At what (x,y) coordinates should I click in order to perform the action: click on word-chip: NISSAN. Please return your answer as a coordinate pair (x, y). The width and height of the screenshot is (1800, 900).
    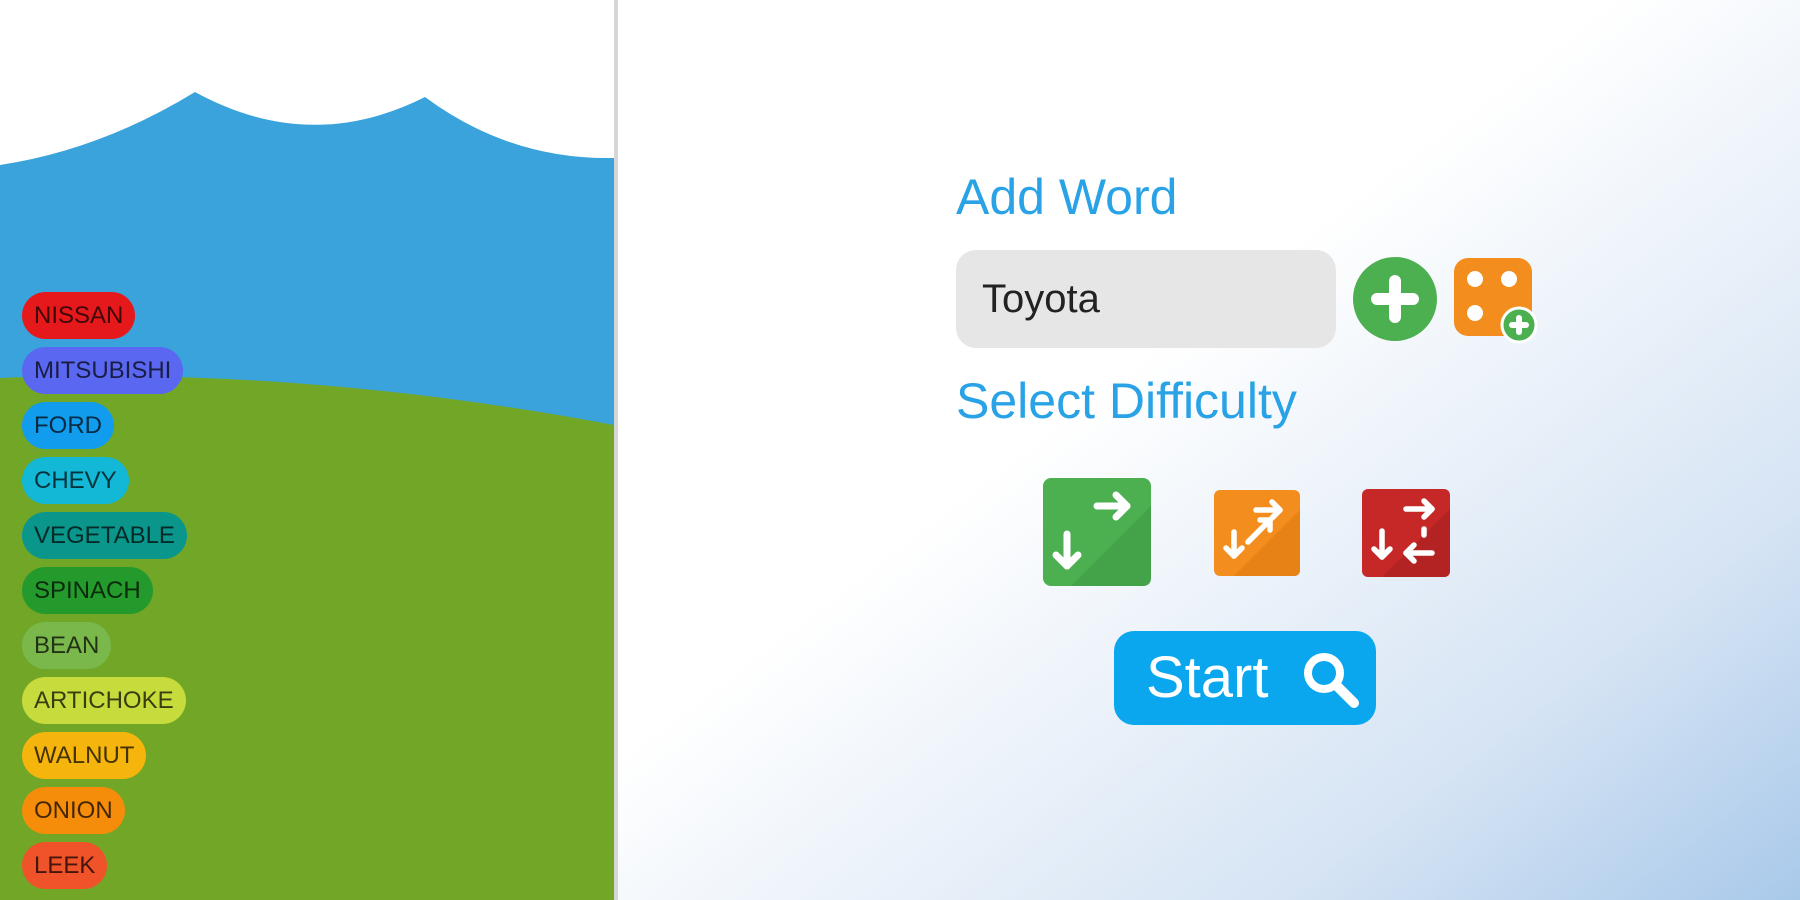
    Looking at the image, I should click on (79, 315).